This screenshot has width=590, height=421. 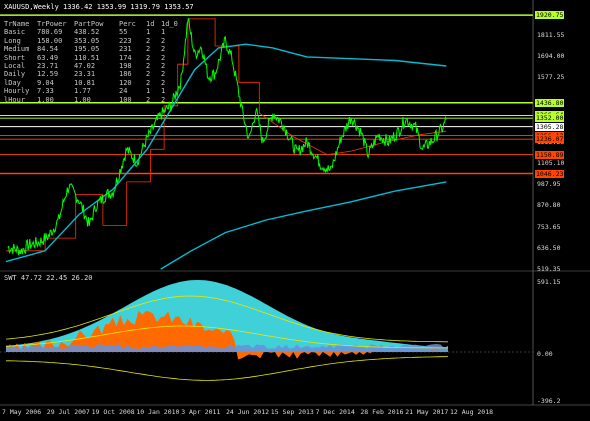 What do you see at coordinates (550, 154) in the screenshot?
I see `price-level-tag: 1150.89` at bounding box center [550, 154].